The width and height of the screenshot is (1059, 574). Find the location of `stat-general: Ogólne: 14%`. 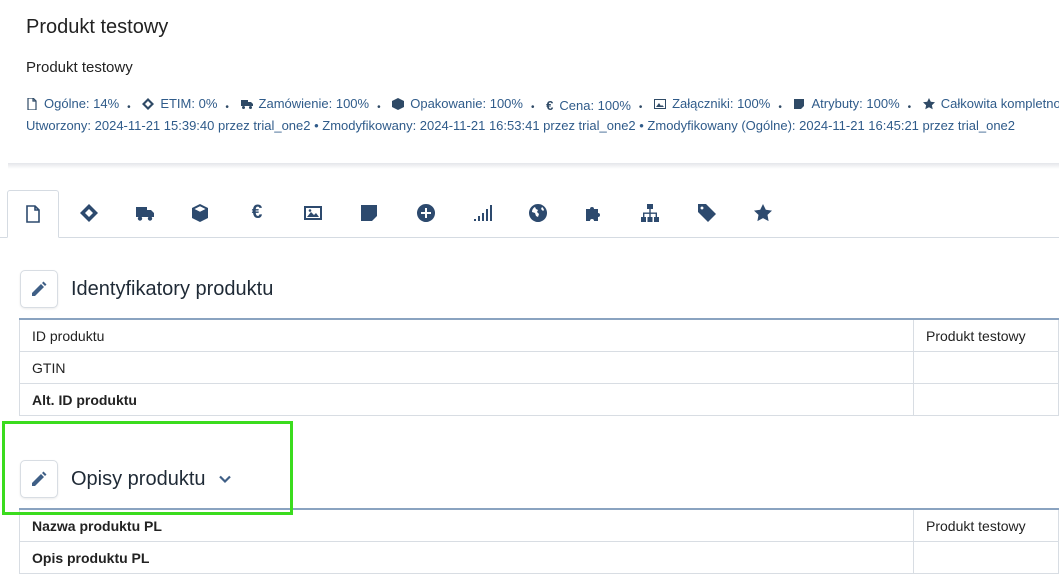

stat-general: Ogólne: 14% is located at coordinates (72, 103).